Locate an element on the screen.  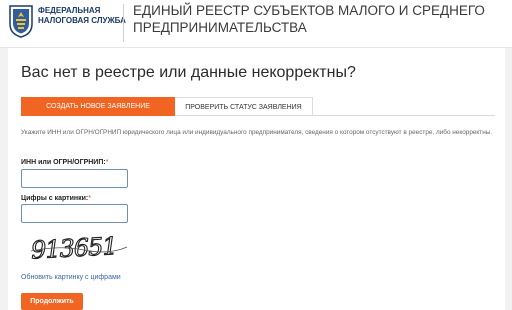
fns-emblem-icon is located at coordinates (21, 21).